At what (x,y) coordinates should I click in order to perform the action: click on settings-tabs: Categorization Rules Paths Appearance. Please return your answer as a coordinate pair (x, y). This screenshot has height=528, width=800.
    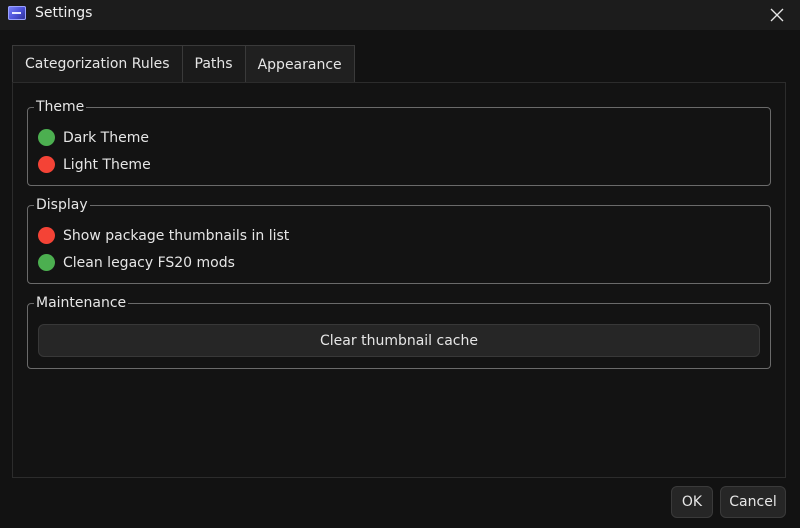
    Looking at the image, I should click on (183, 64).